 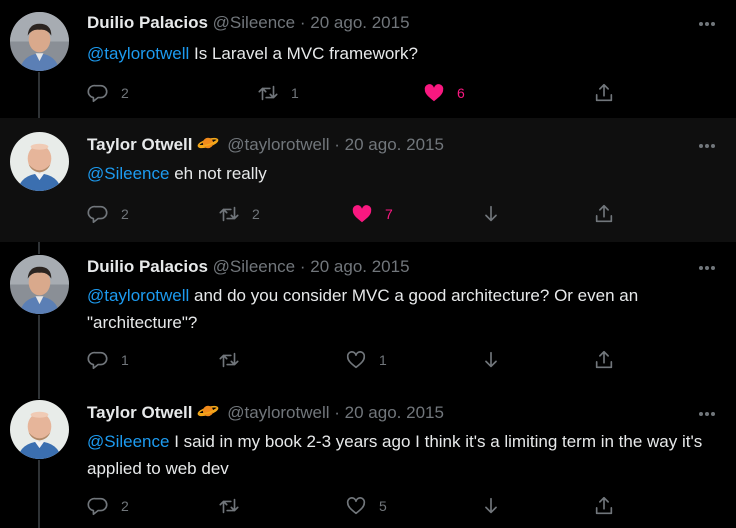 What do you see at coordinates (295, 93) in the screenshot?
I see `retweet-count: 1` at bounding box center [295, 93].